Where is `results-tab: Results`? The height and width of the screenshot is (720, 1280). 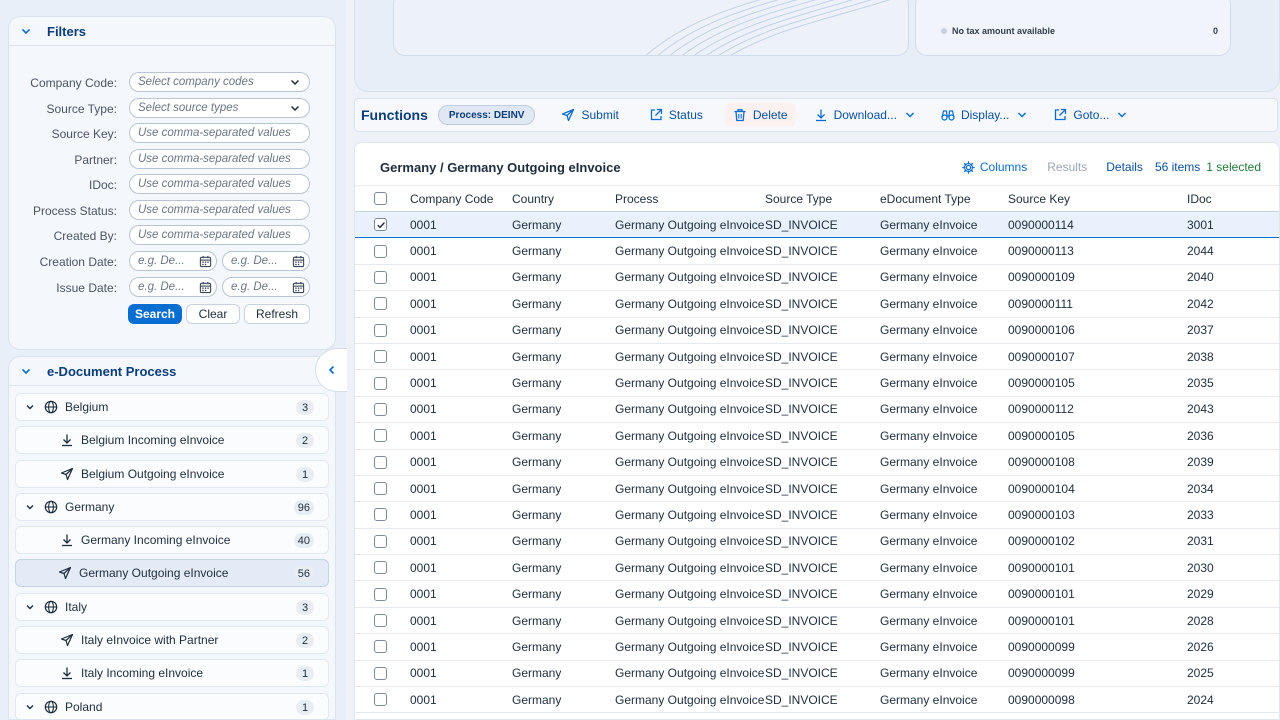 results-tab: Results is located at coordinates (1067, 167).